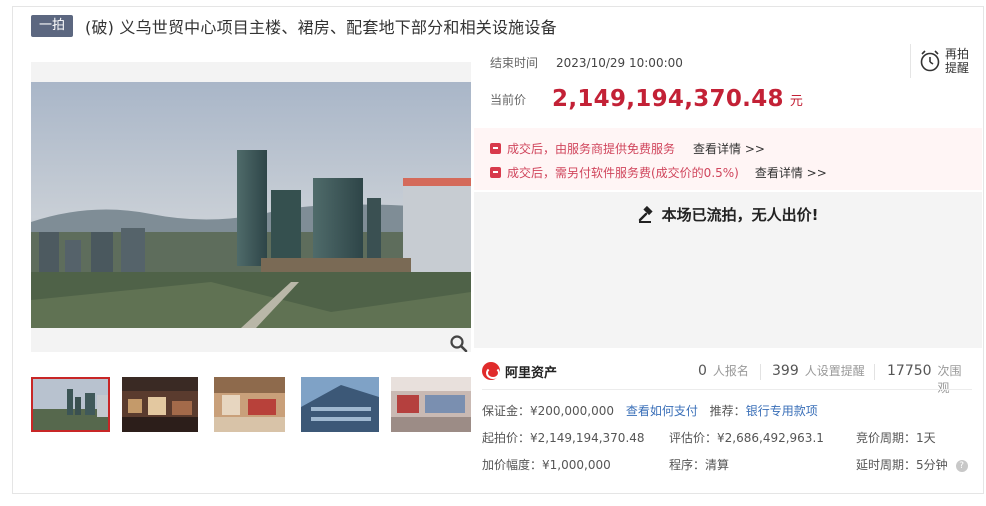 Image resolution: width=986 pixels, height=506 pixels. I want to click on procedure-value: 清算, so click(717, 465).